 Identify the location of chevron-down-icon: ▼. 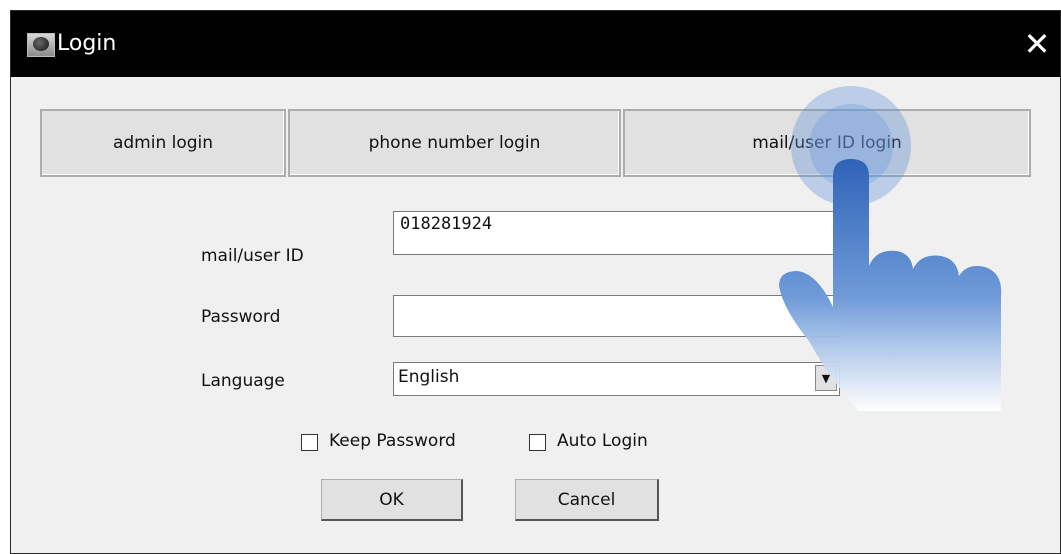
(826, 378).